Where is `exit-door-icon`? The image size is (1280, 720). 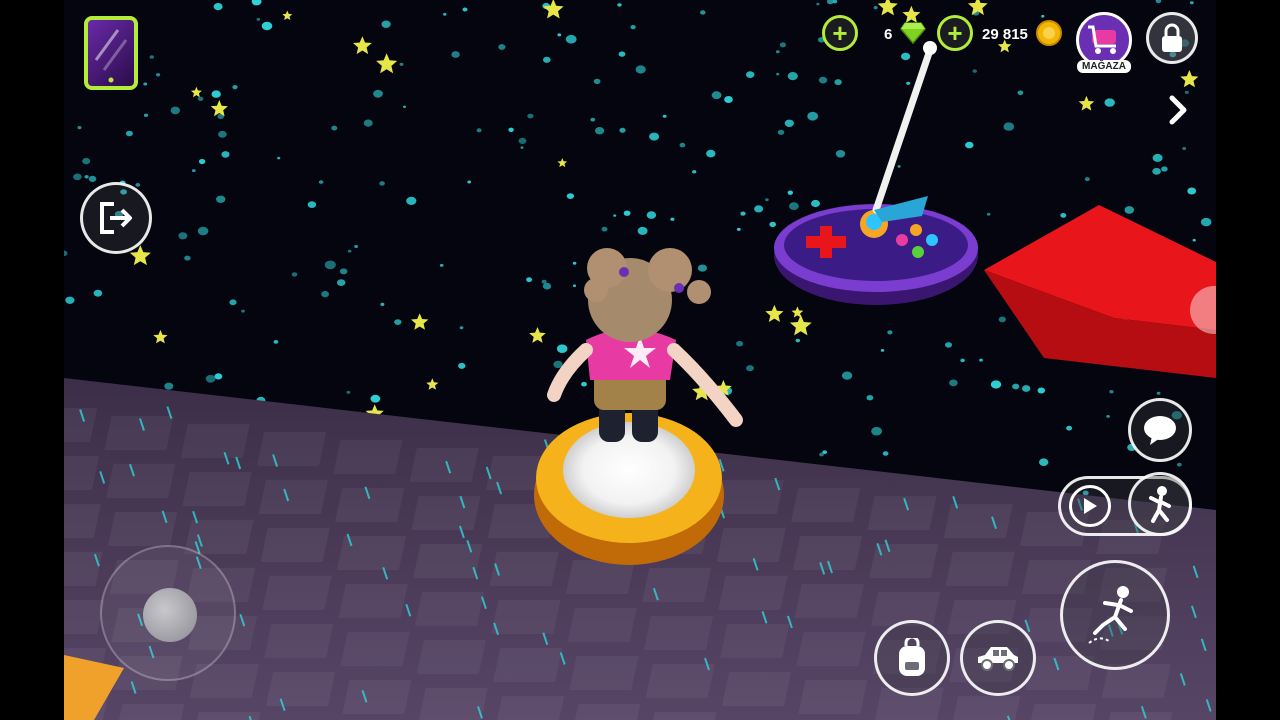 exit-door-icon is located at coordinates (116, 218).